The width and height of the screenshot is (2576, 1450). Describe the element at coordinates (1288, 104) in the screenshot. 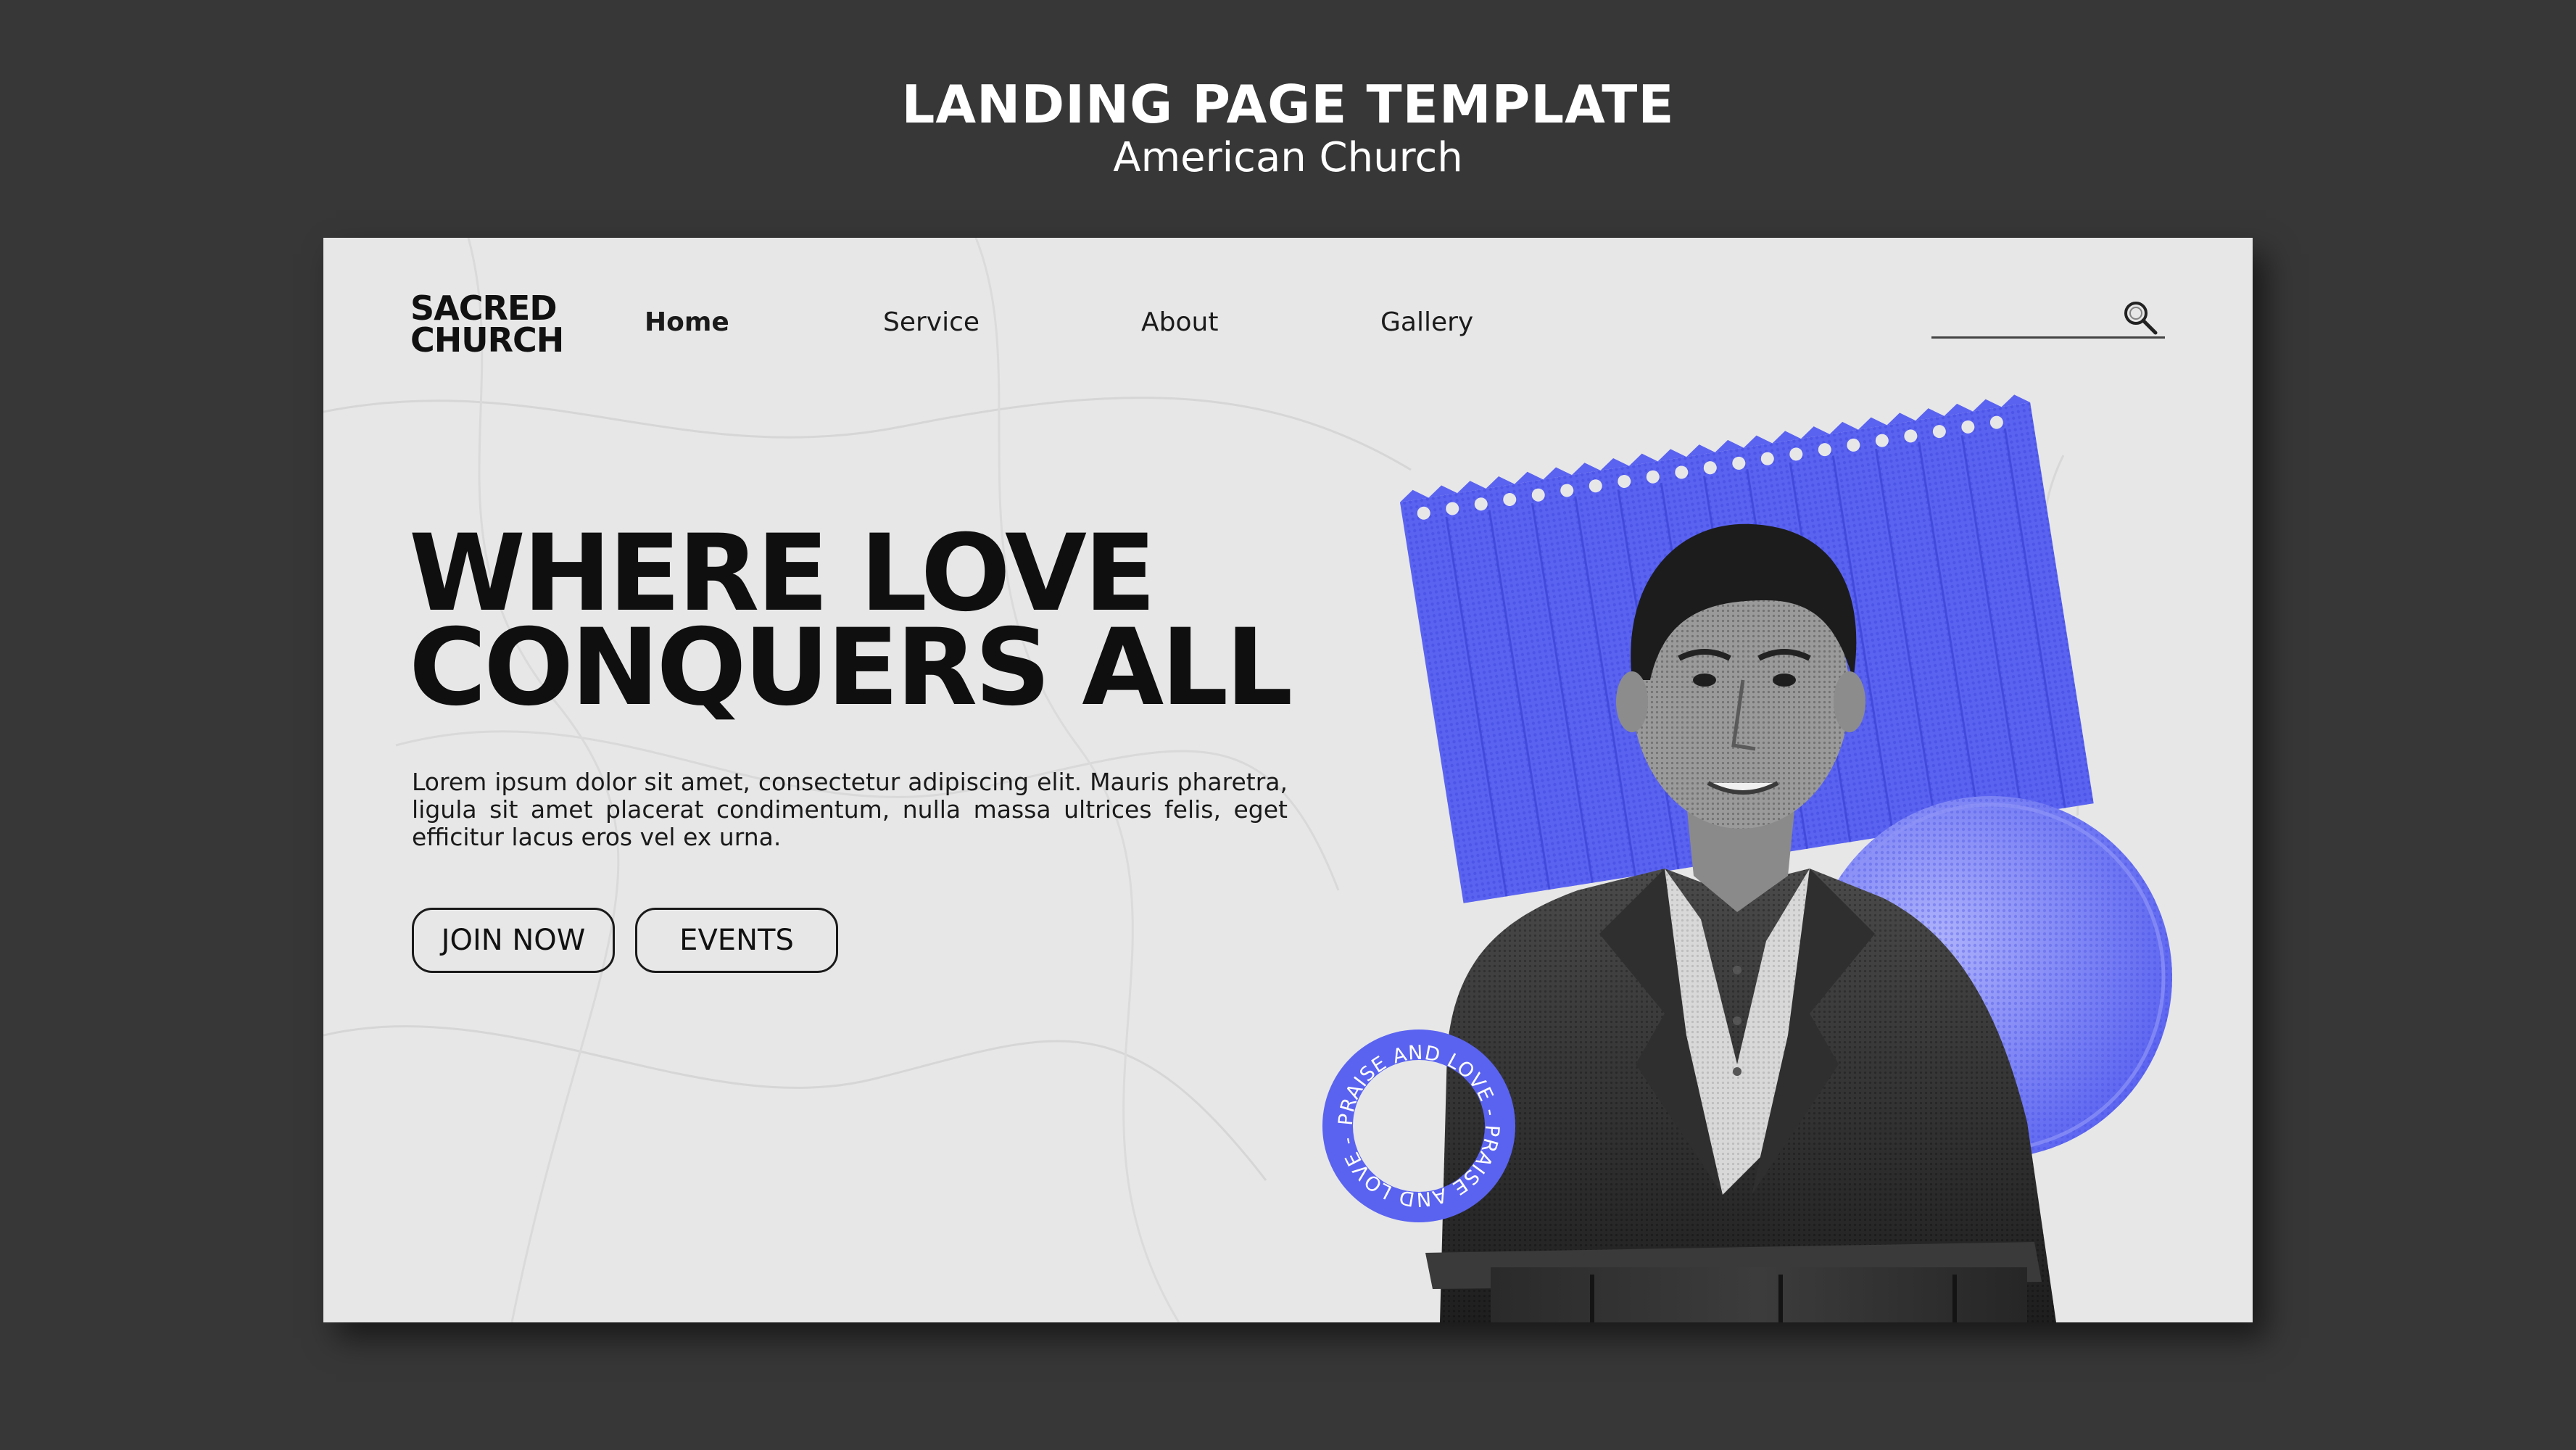

I see `showcase-title: LANDING PAGE TEMPLATE` at that location.